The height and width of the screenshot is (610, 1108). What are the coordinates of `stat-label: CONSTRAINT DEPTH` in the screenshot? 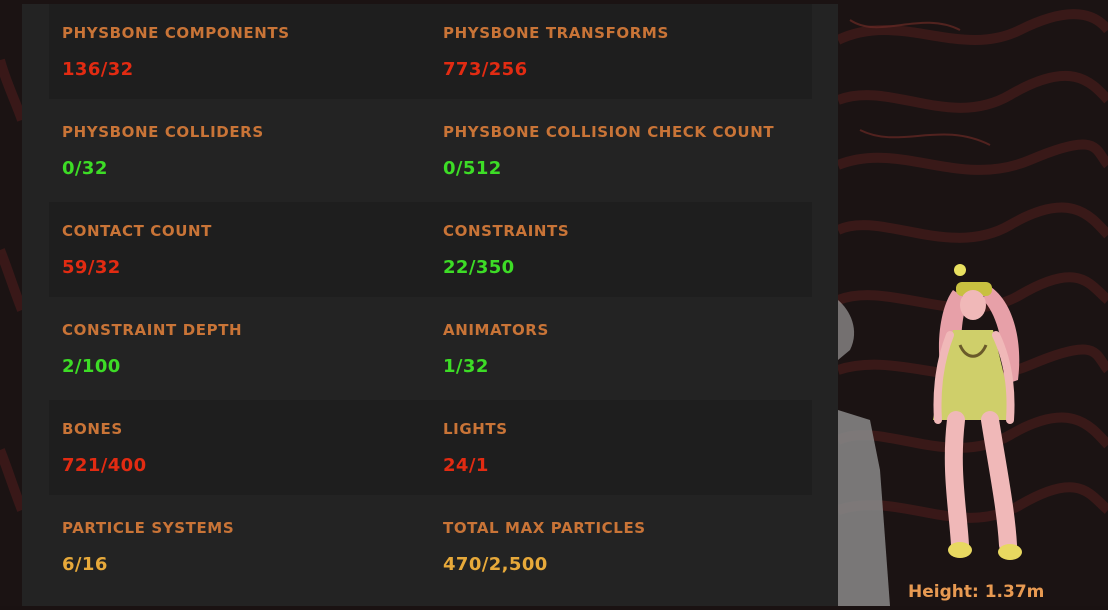 It's located at (152, 330).